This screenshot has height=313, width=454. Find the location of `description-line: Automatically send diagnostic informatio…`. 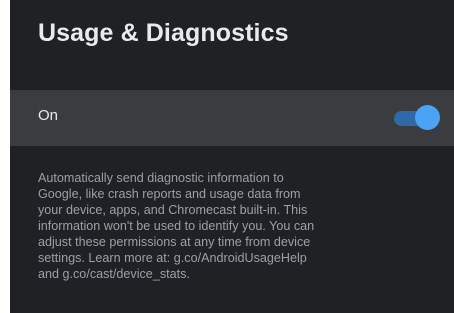

description-line: Automatically send diagnostic informatio… is located at coordinates (161, 178).